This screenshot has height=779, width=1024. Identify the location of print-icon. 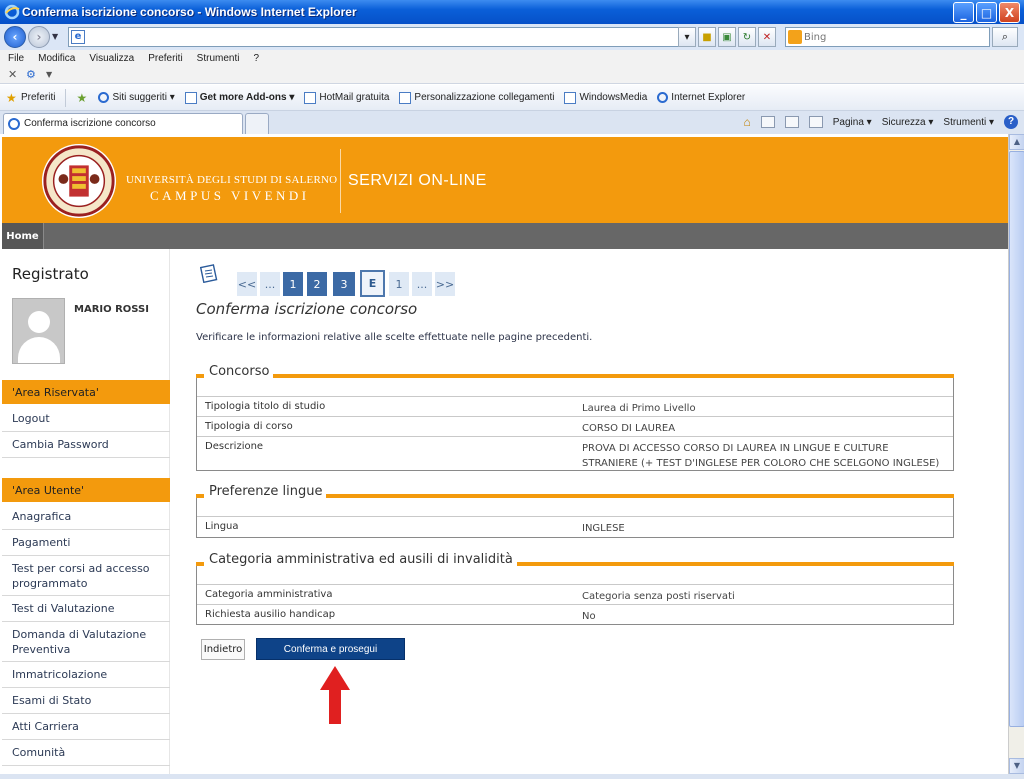
(815, 122).